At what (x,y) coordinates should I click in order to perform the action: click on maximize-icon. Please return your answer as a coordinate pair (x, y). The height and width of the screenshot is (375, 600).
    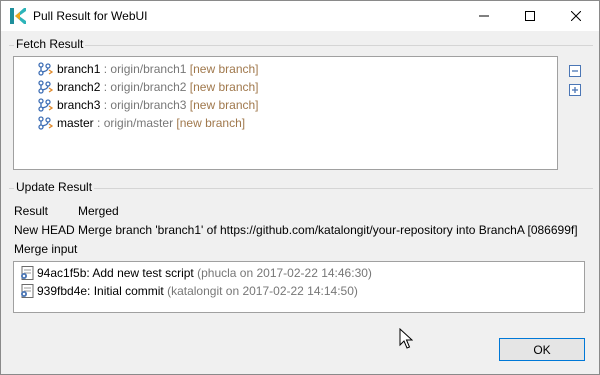
    Looking at the image, I should click on (530, 16).